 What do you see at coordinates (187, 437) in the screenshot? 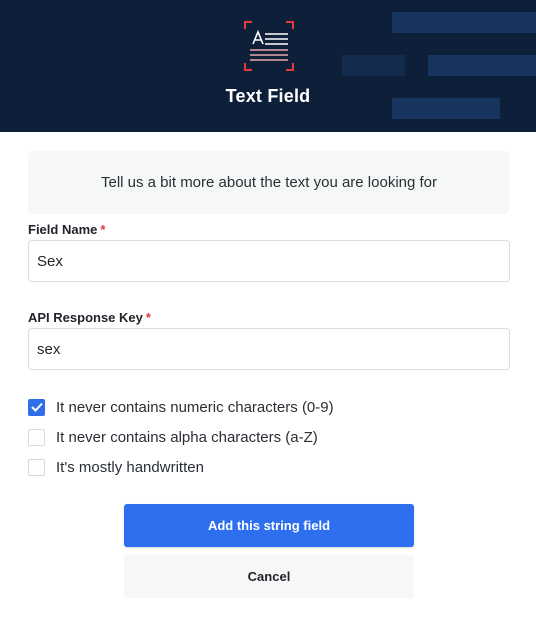
I see `option-label: It never contains alpha characters (a-Z)` at bounding box center [187, 437].